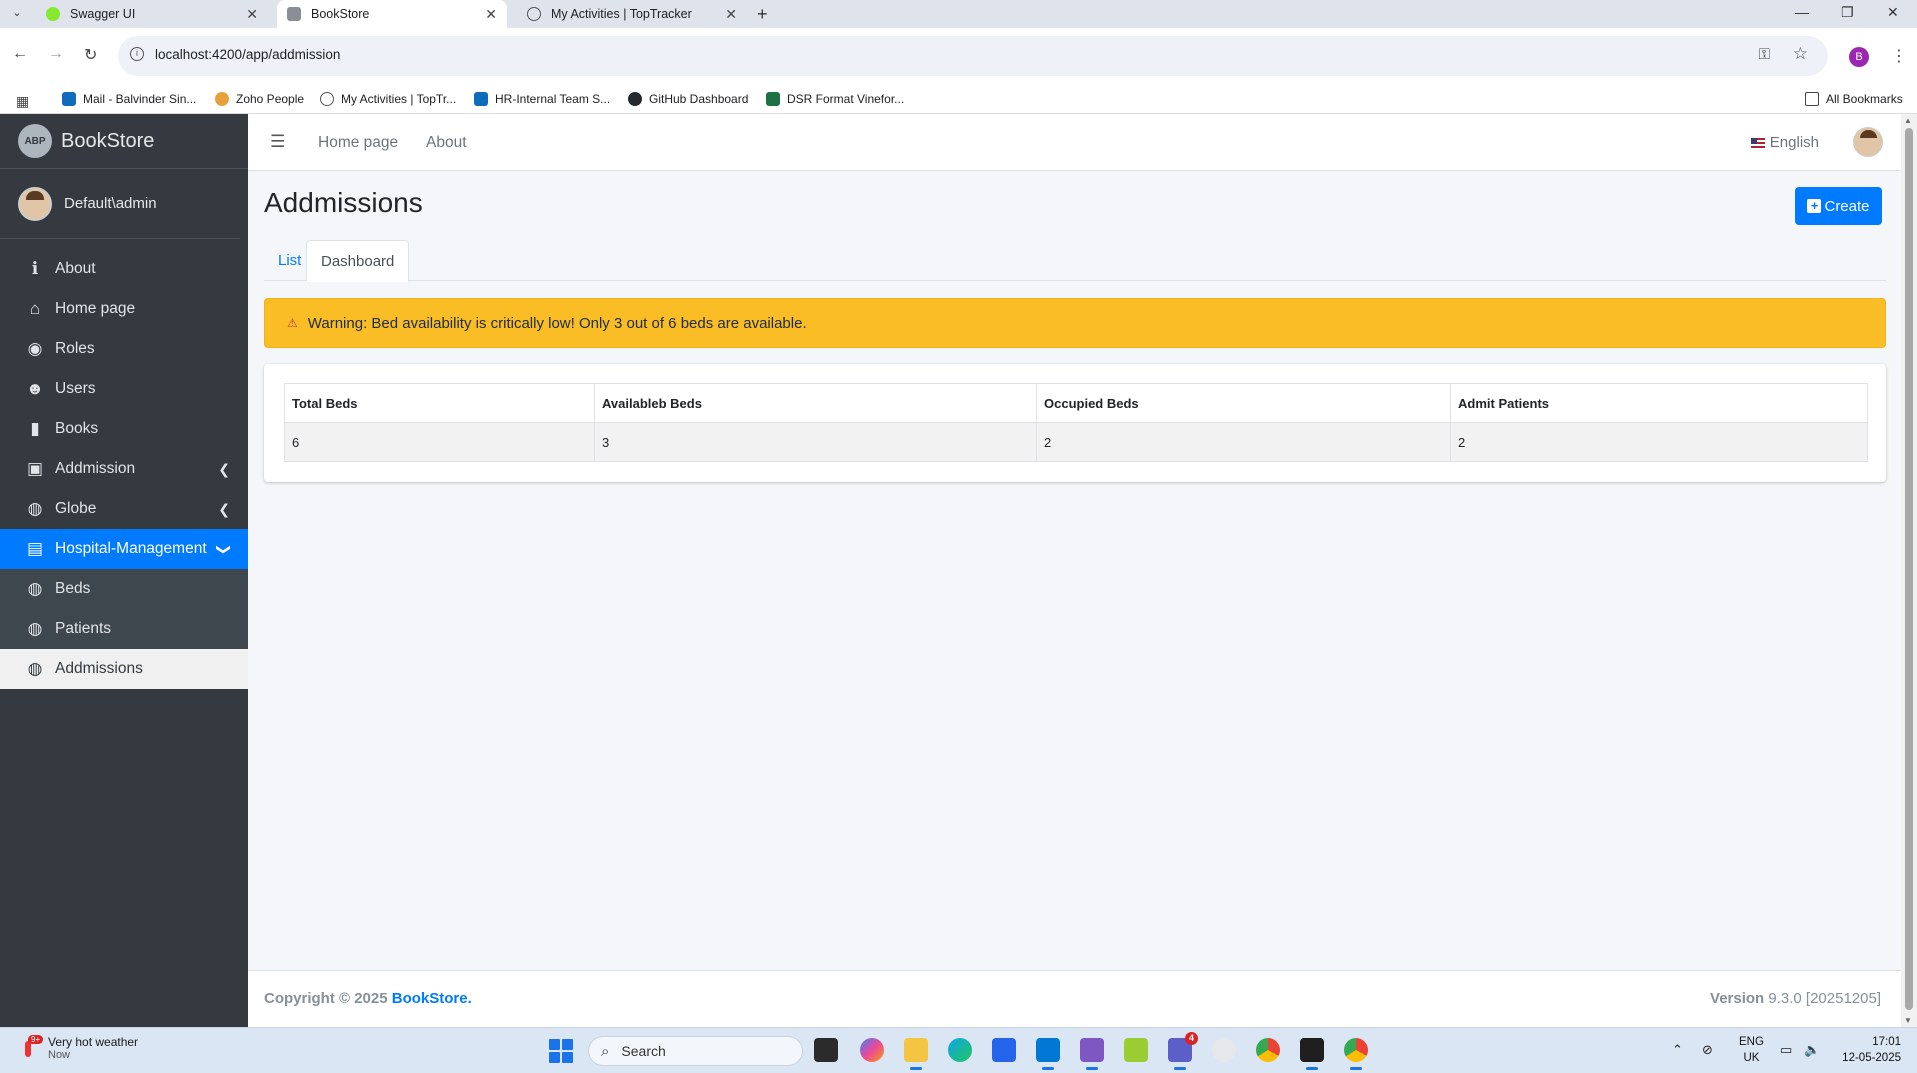 This screenshot has width=1917, height=1073. I want to click on teams-icon: 4, so click(1183, 1051).